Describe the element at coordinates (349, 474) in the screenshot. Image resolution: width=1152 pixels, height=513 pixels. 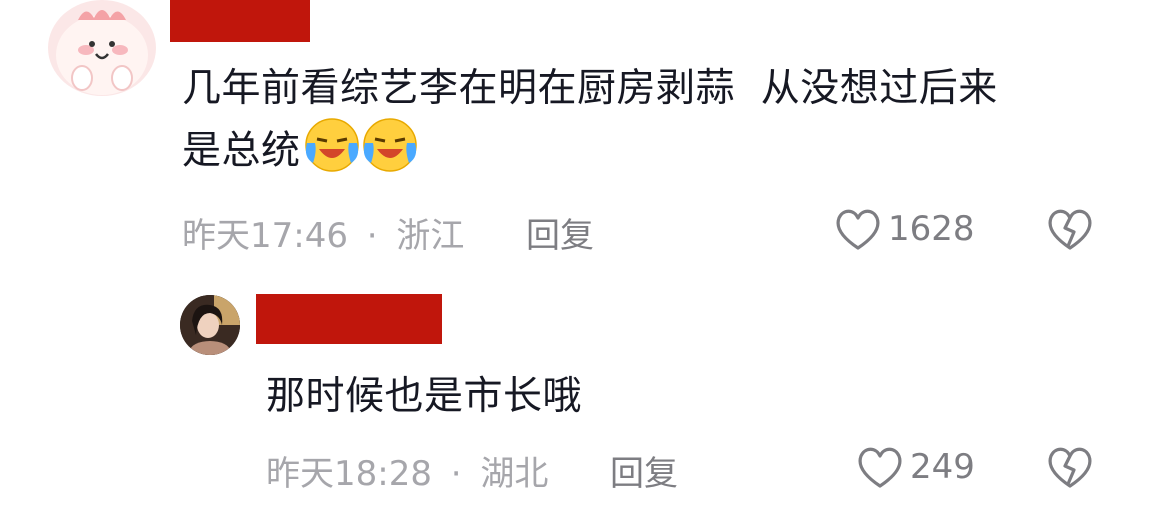
I see `reply-time: 昨天18:28` at that location.